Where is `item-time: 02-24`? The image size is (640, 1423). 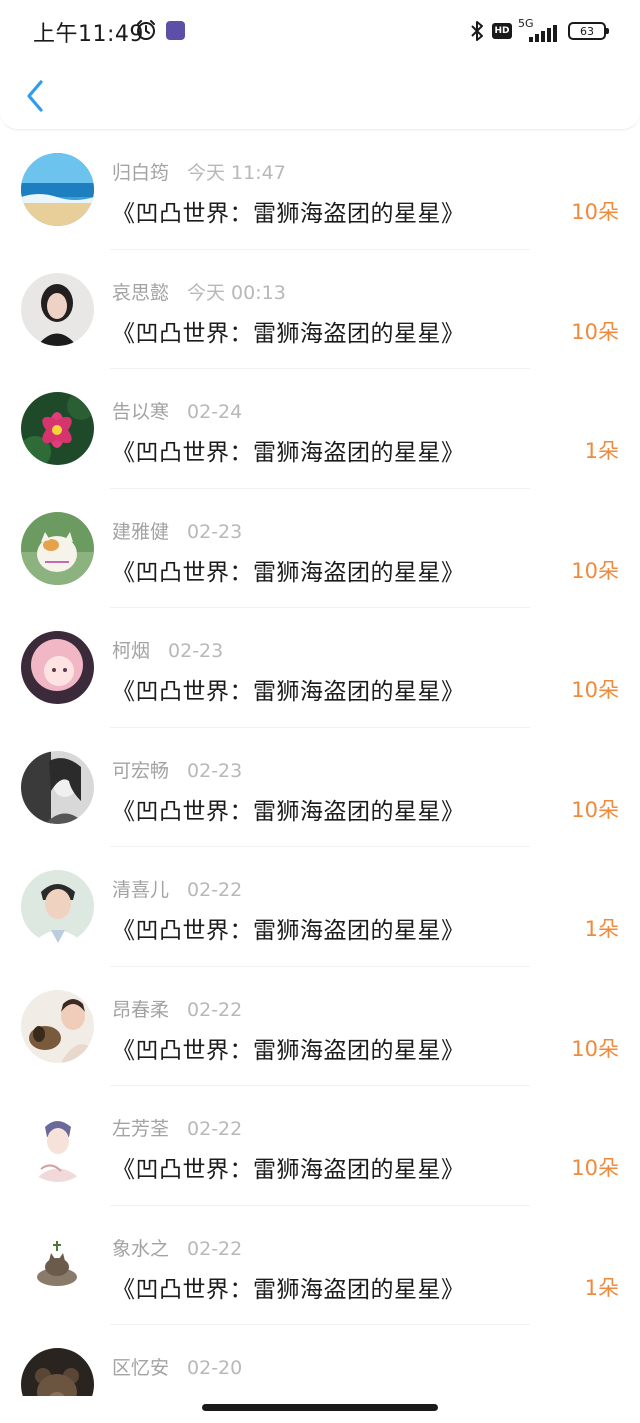 item-time: 02-24 is located at coordinates (215, 412).